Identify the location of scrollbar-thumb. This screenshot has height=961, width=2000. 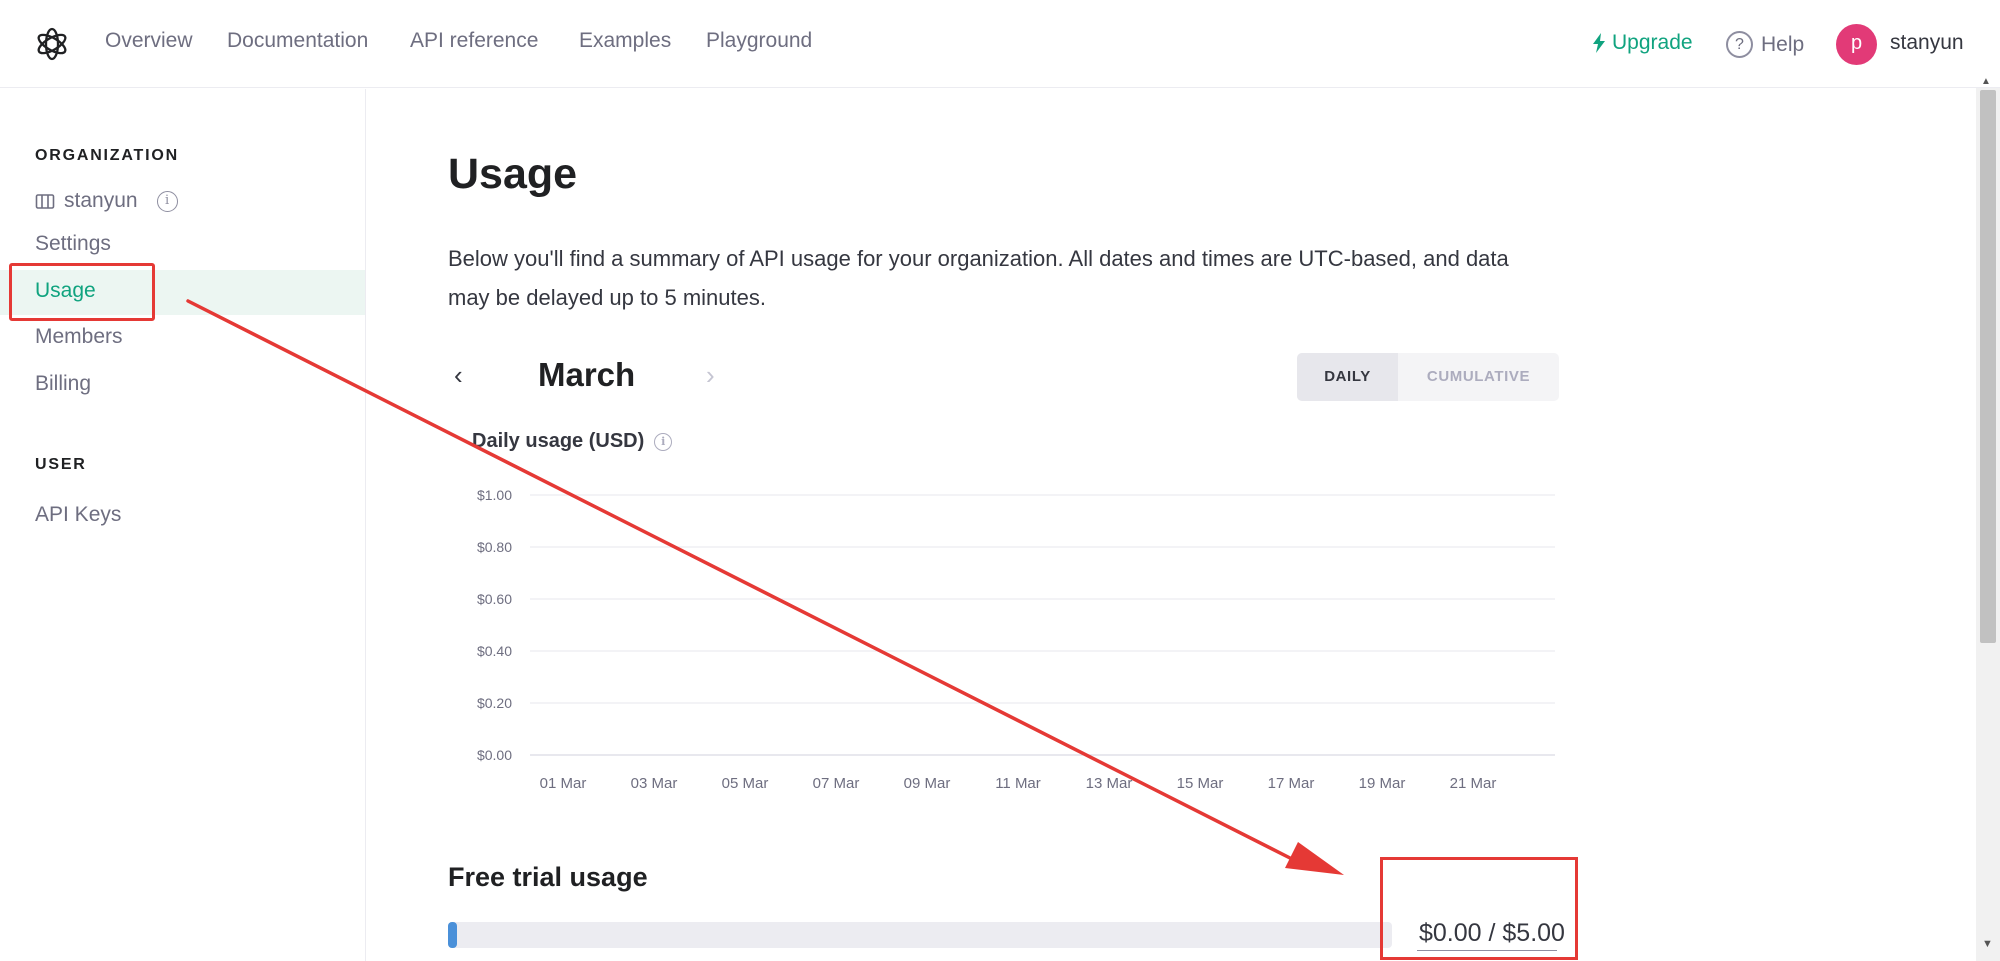
(1988, 366).